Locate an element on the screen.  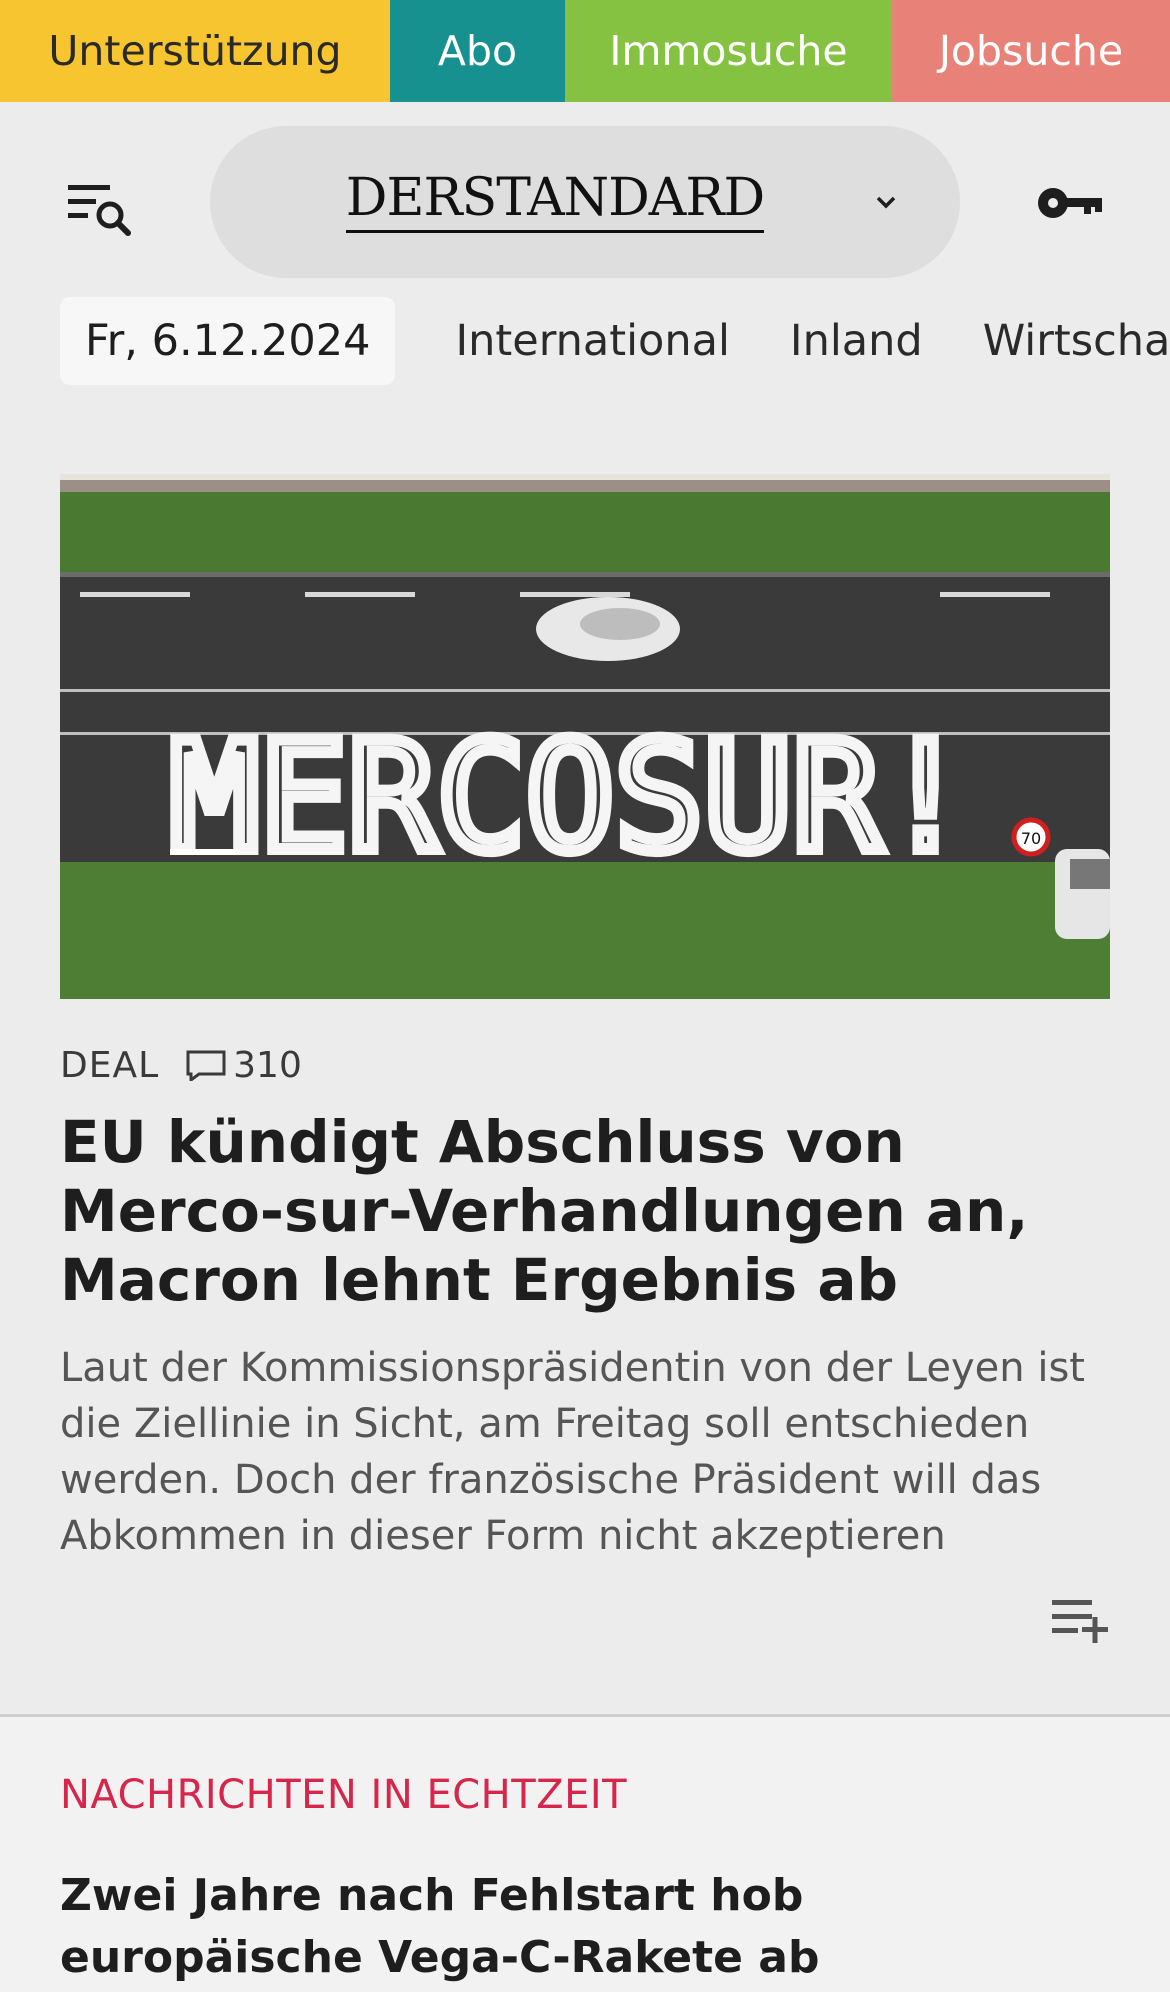
live-news-title: NACHRICHTEN IN ECHTZEIT is located at coordinates (343, 1795).